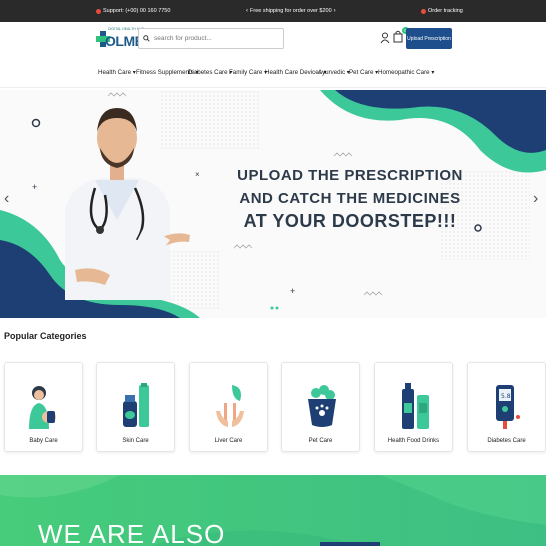 The image size is (546, 546). I want to click on category-label: Diabetes Care, so click(506, 441).